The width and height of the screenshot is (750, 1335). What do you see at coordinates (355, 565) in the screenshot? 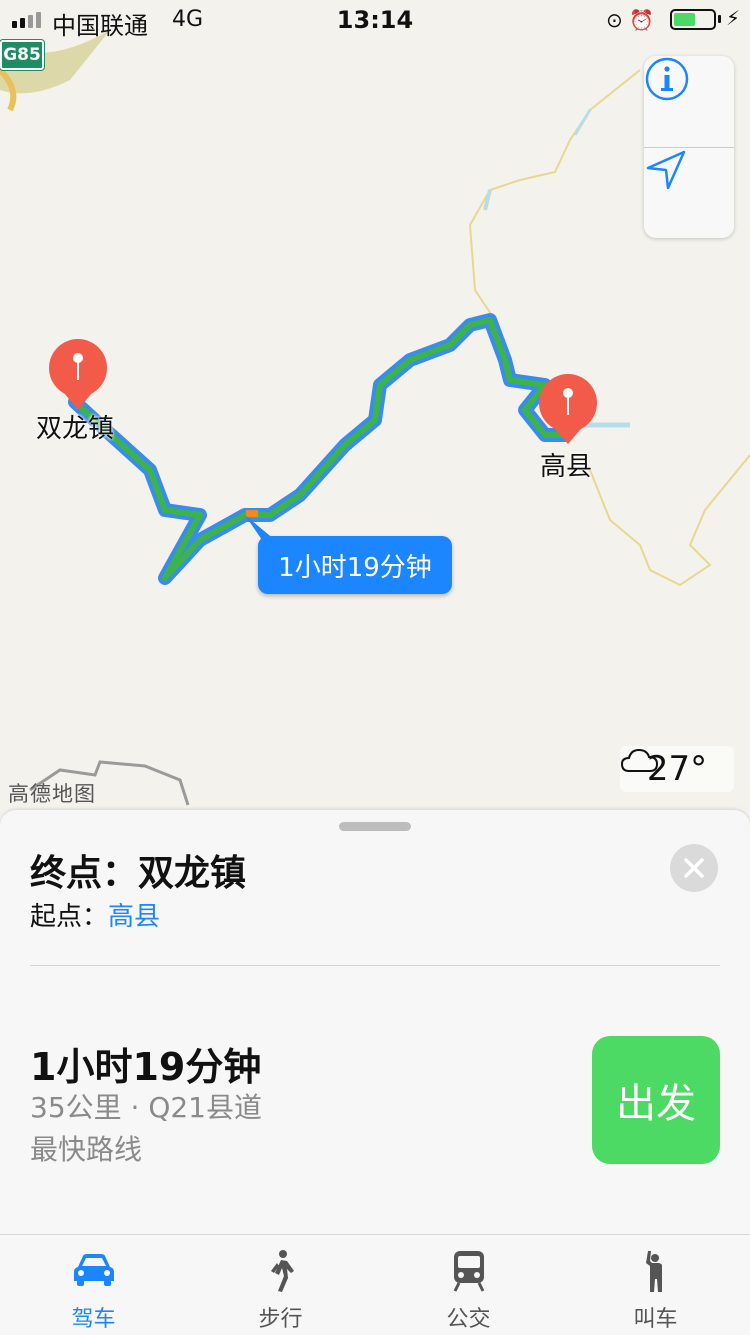
I see `route-time-callout: 1小时19分钟` at bounding box center [355, 565].